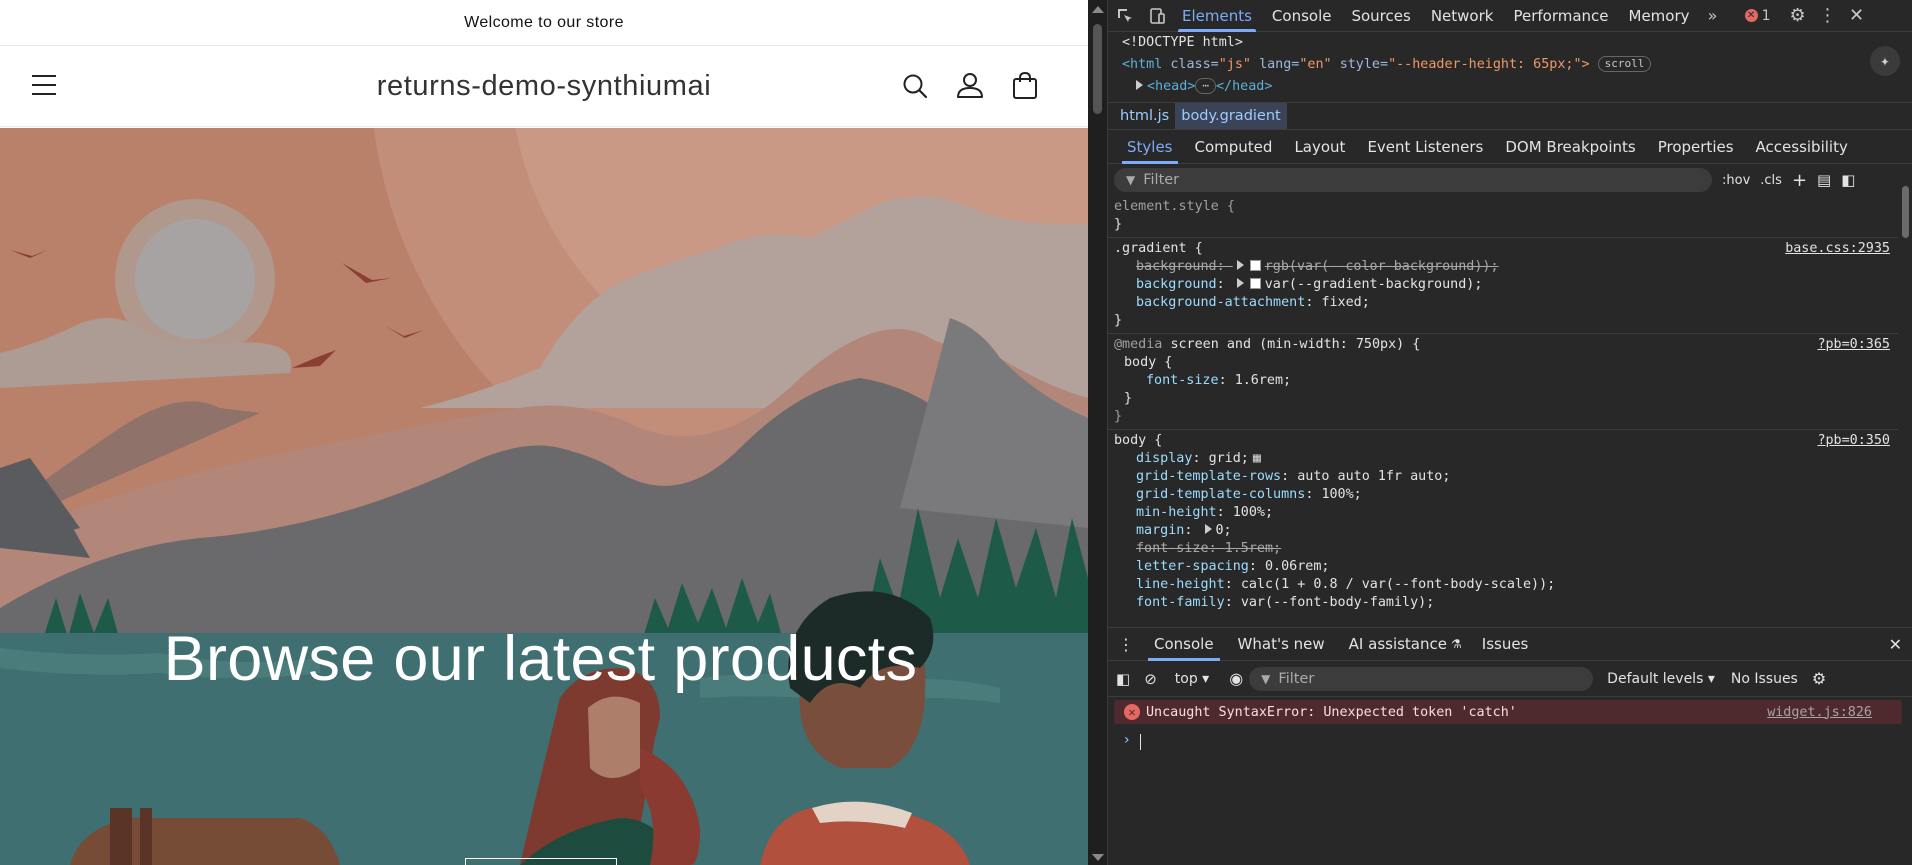  Describe the element at coordinates (1506, 381) in the screenshot. I see `media-prop-1: font-size: 1.6rem;` at that location.